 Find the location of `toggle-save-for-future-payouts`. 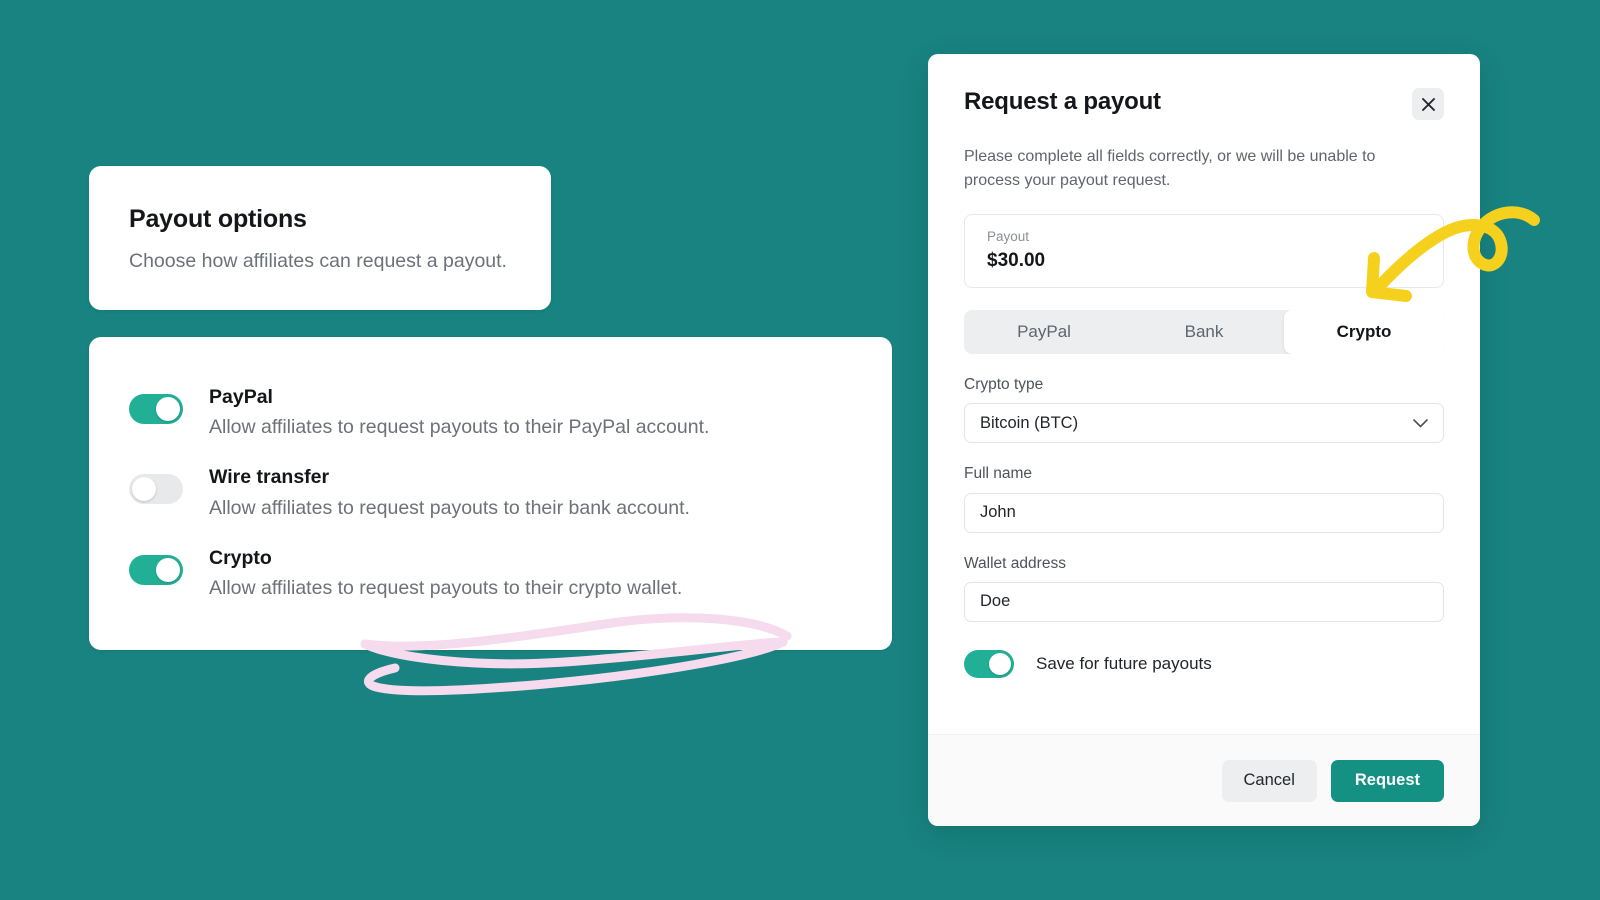

toggle-save-for-future-payouts is located at coordinates (989, 663).